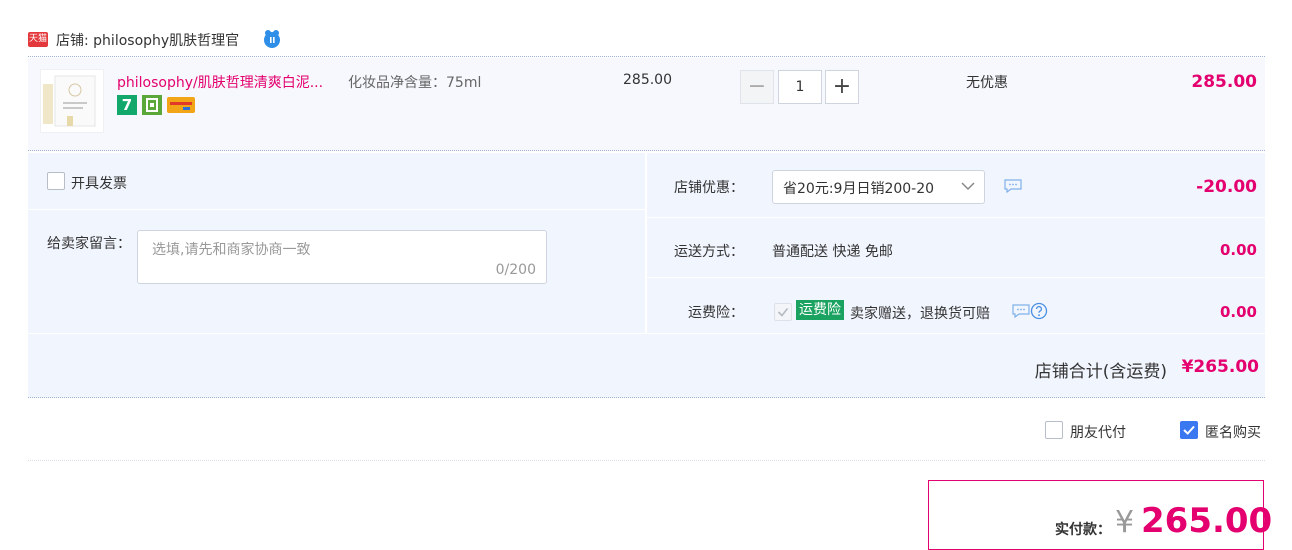 The width and height of the screenshot is (1292, 550). I want to click on invoice-checkbox, so click(56, 181).